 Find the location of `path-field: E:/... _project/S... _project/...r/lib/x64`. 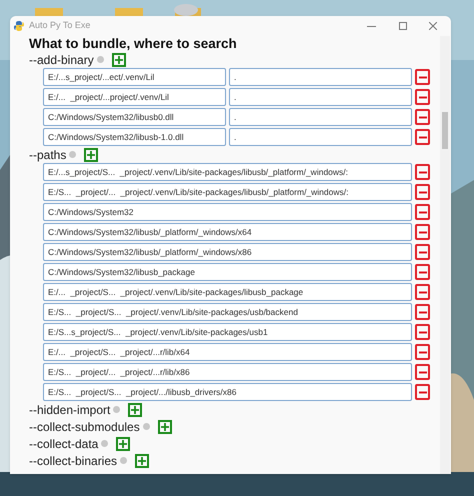

path-field: E:/... _project/S... _project/...r/lib/x64 is located at coordinates (227, 352).